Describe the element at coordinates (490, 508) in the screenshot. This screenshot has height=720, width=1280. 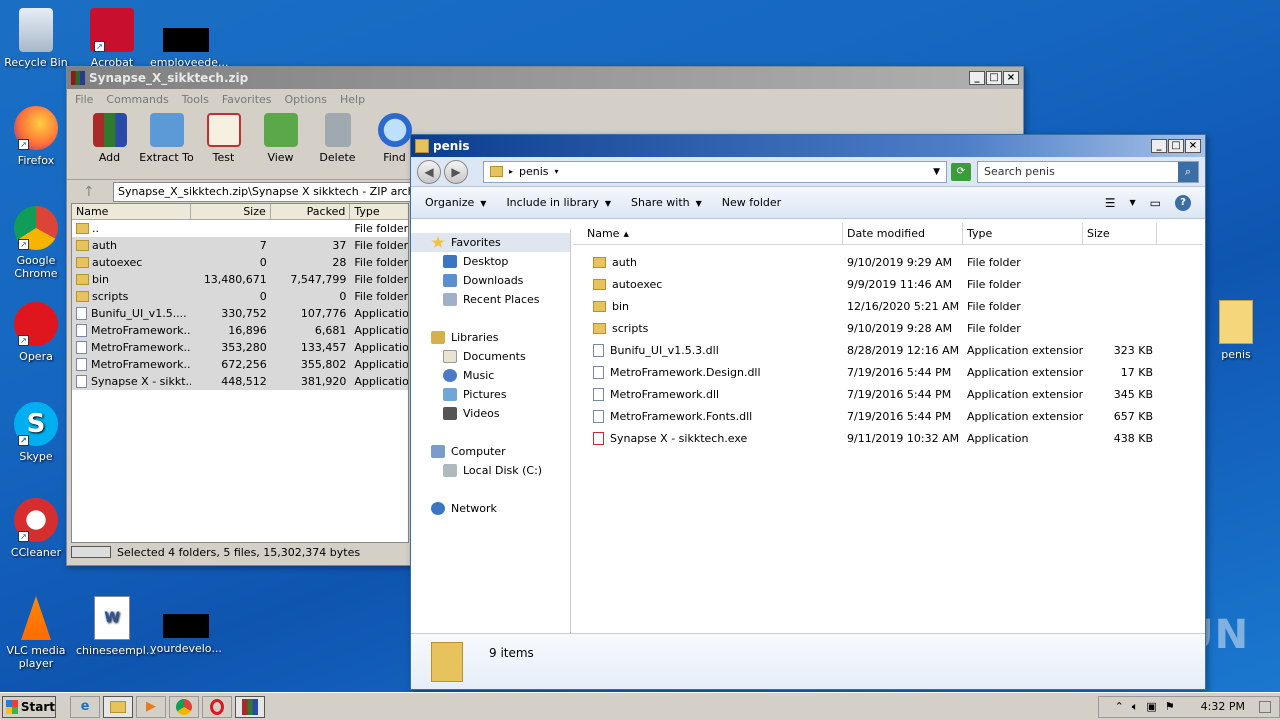
I see `nav-network: Network` at that location.